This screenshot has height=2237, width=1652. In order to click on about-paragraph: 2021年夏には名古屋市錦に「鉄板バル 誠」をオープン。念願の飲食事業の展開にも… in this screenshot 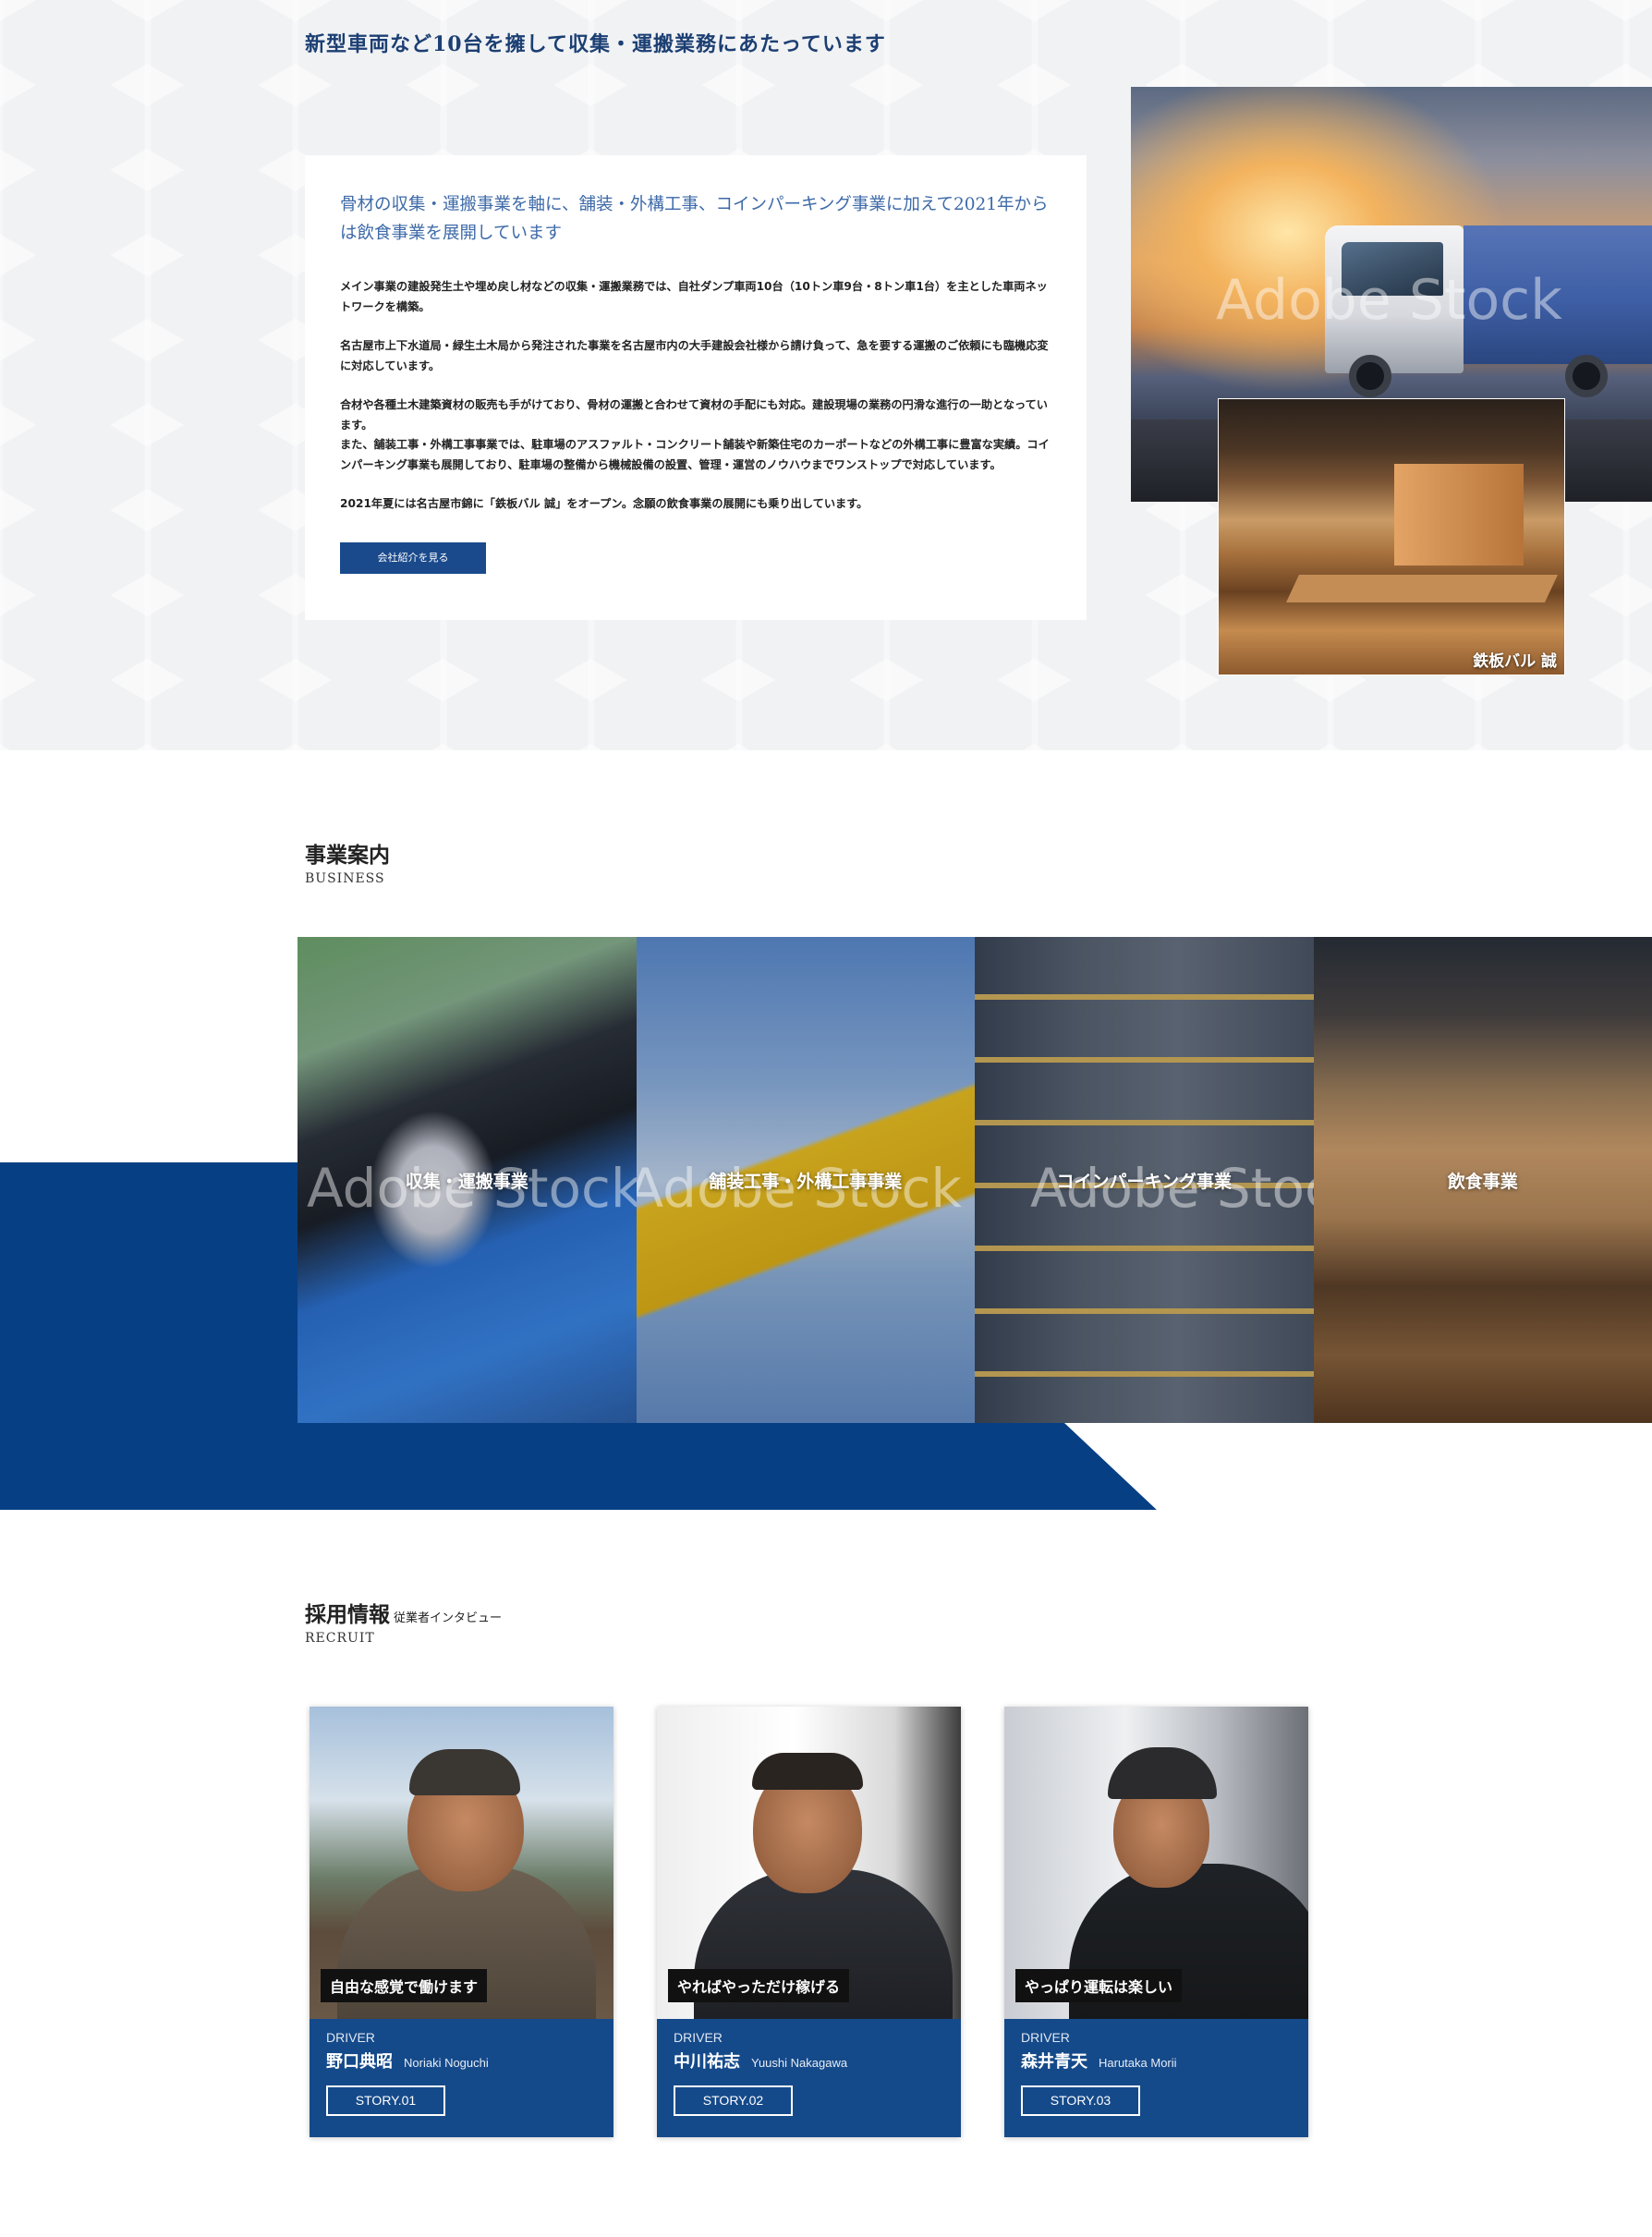, I will do `click(604, 503)`.